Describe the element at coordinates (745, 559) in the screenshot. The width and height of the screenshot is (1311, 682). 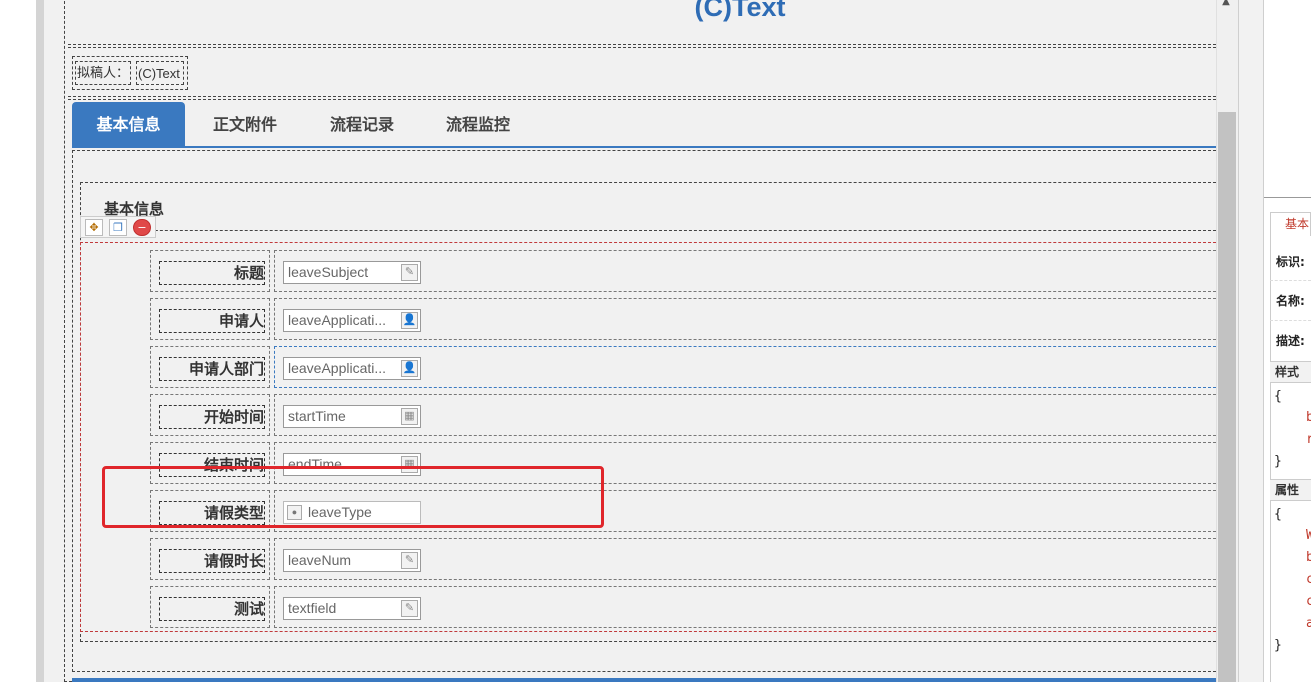
I see `value-cell: leaveNum ✎` at that location.